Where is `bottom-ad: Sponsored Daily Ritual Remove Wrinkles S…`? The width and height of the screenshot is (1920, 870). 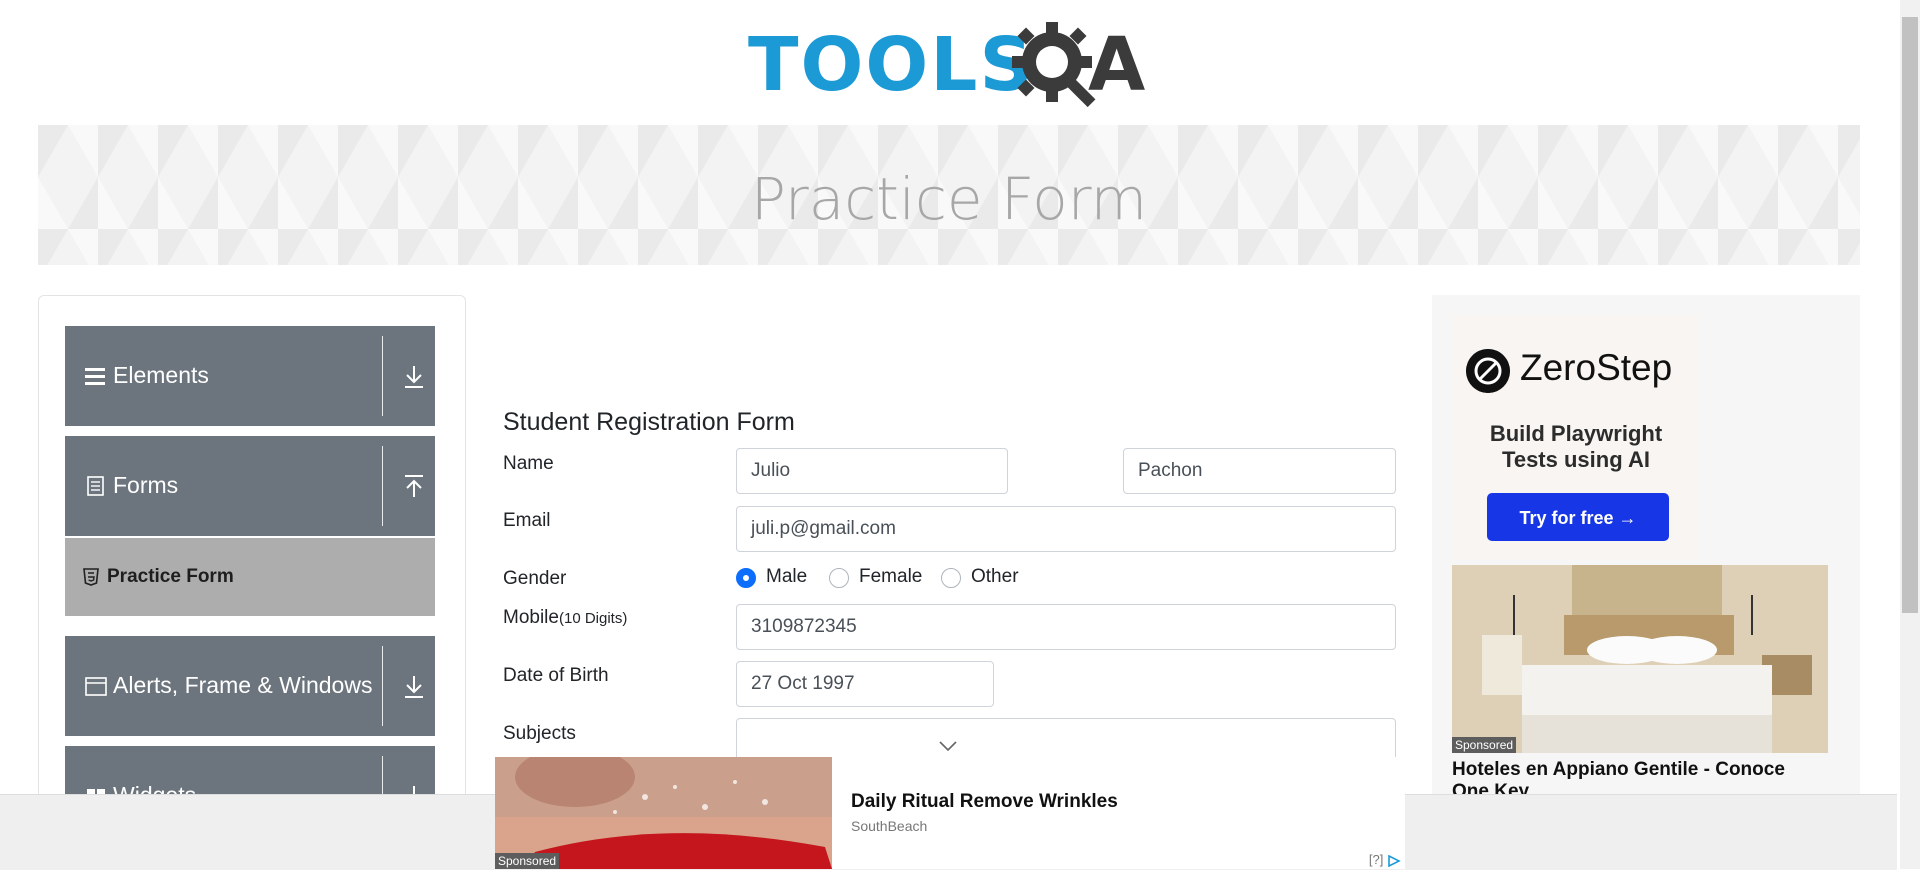 bottom-ad: Sponsored Daily Ritual Remove Wrinkles S… is located at coordinates (950, 813).